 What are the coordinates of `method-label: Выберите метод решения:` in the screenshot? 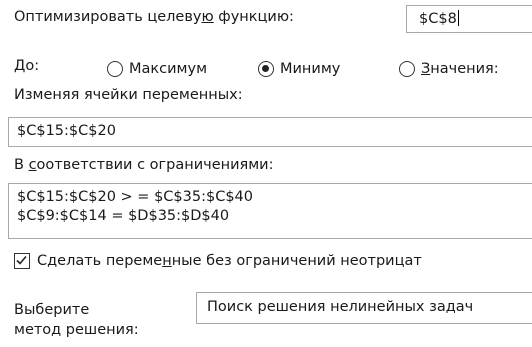 It's located at (99, 320).